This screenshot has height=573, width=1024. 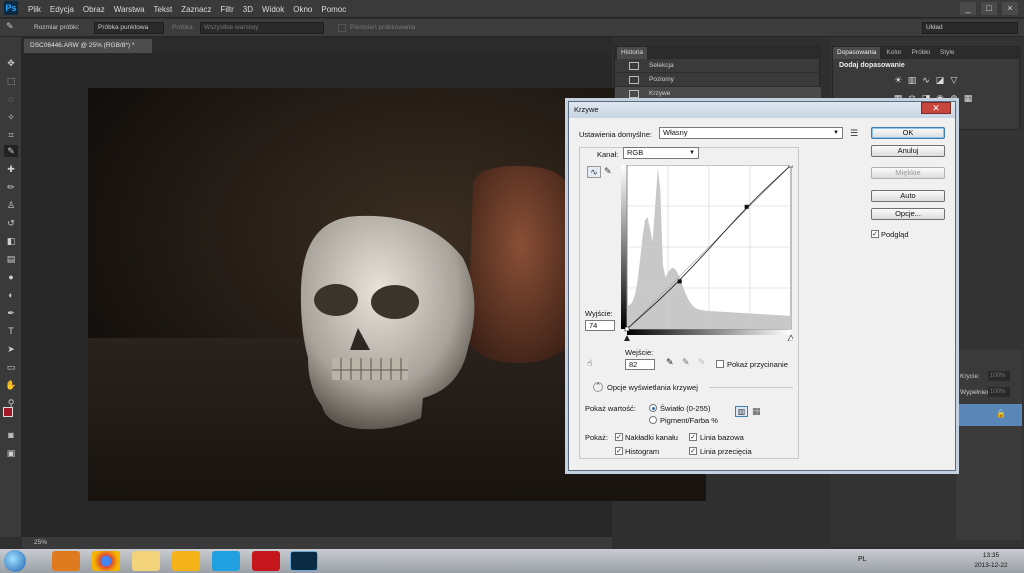 What do you see at coordinates (11, 277) in the screenshot?
I see `blur-tool-icon: ●` at bounding box center [11, 277].